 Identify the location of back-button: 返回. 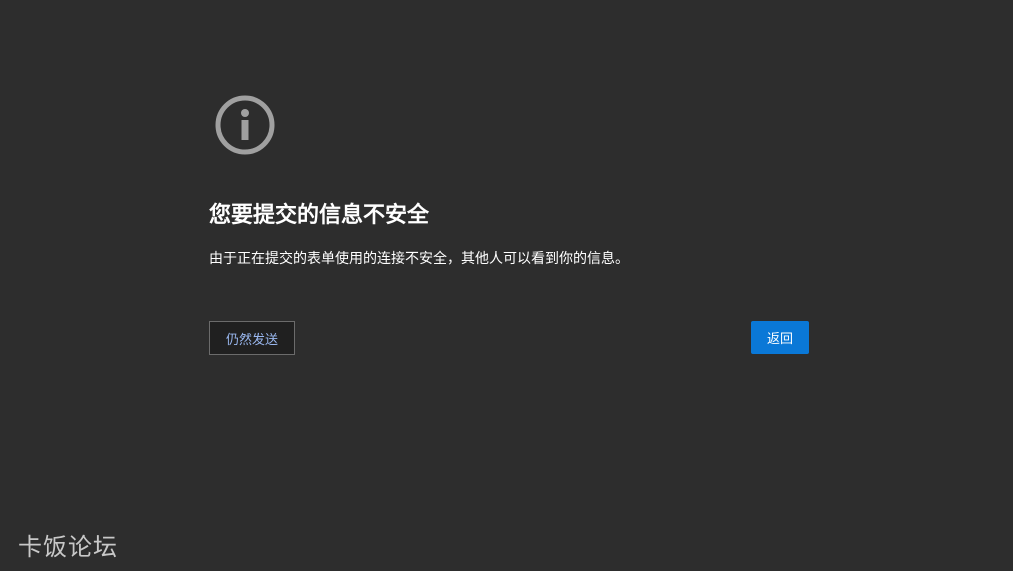
(780, 337).